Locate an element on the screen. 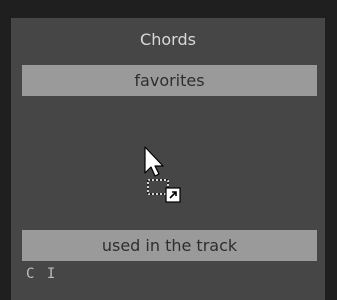 The image size is (337, 300). used-in-track-header: used in the track is located at coordinates (169, 245).